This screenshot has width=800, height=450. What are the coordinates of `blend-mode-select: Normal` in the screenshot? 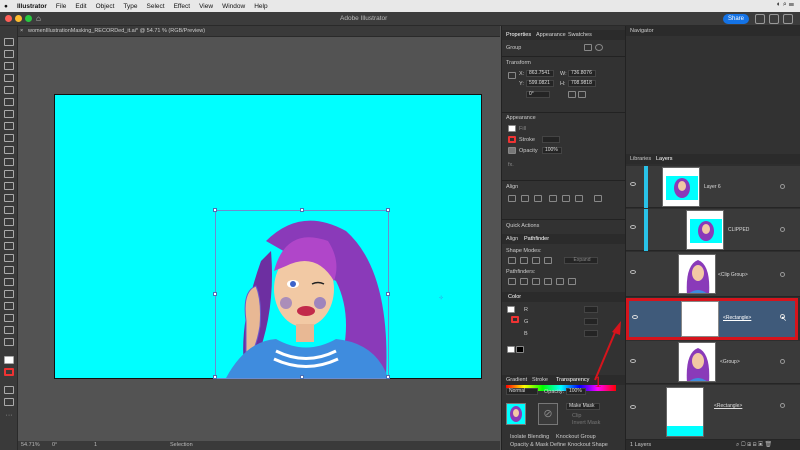 It's located at (522, 391).